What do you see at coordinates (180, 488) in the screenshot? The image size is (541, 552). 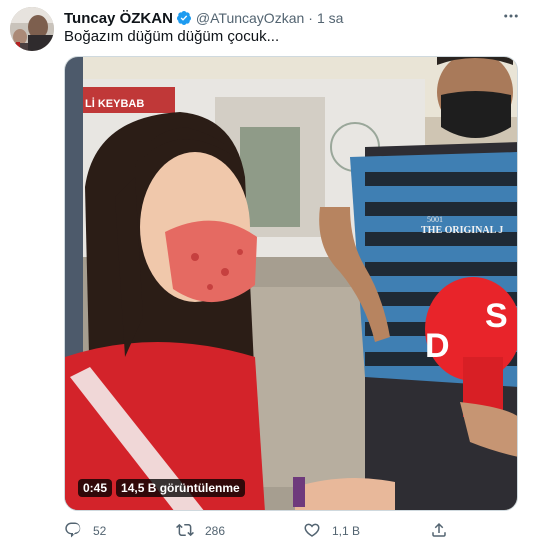 I see `video-views: 14,5 B görüntülenme` at bounding box center [180, 488].